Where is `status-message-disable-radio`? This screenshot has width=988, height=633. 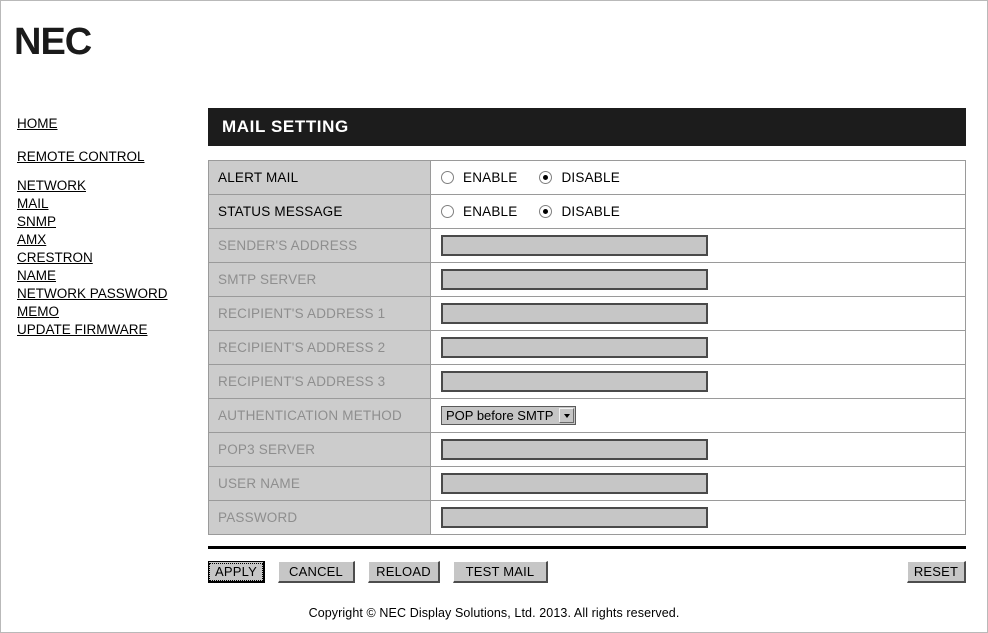
status-message-disable-radio is located at coordinates (546, 211).